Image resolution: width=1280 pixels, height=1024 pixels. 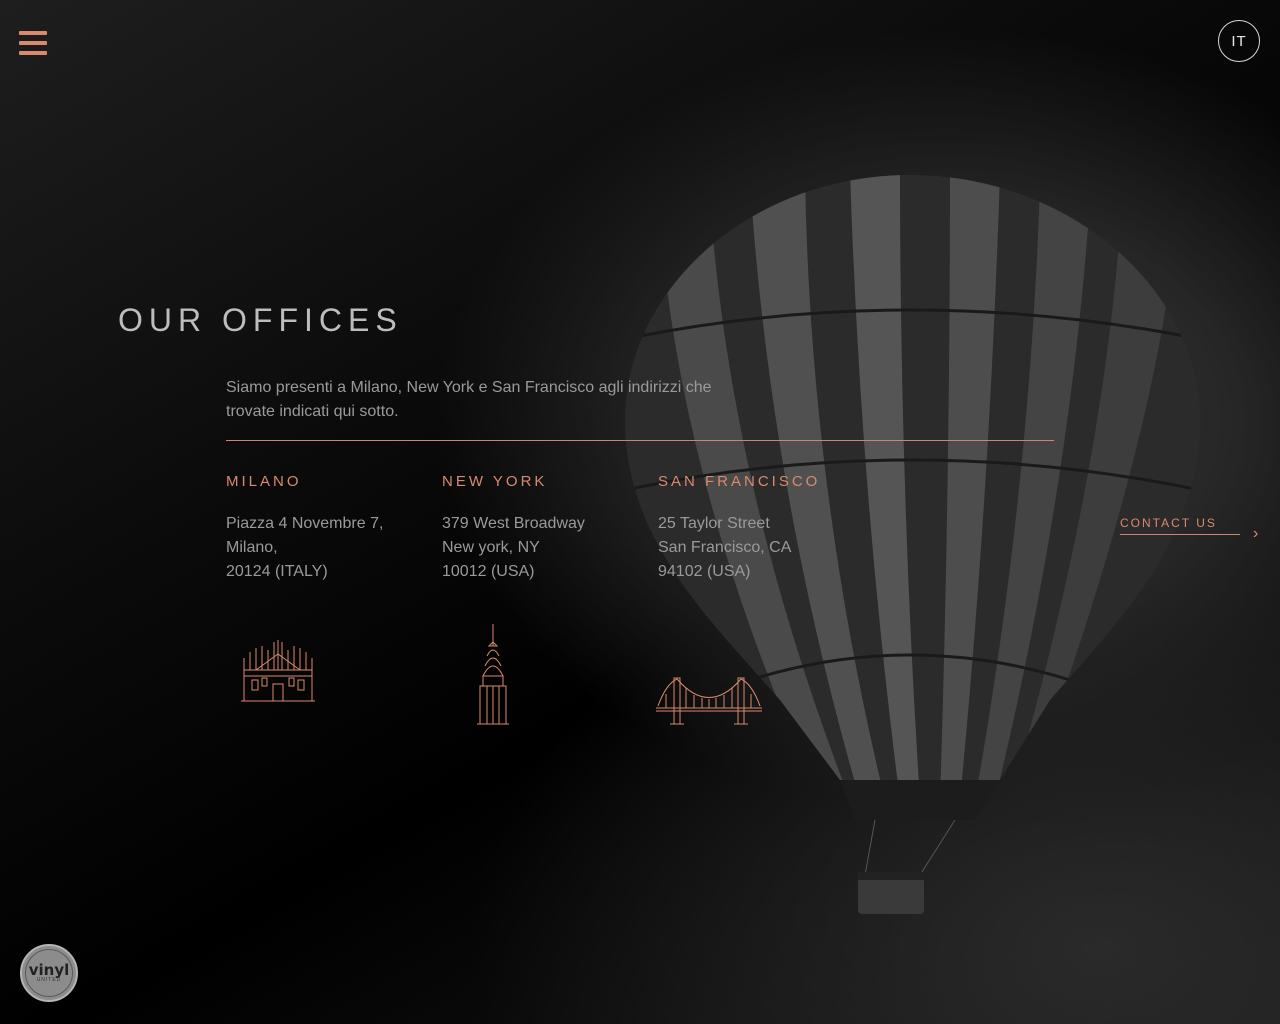 What do you see at coordinates (1180, 525) in the screenshot?
I see `contact-us-label: CONTACT US` at bounding box center [1180, 525].